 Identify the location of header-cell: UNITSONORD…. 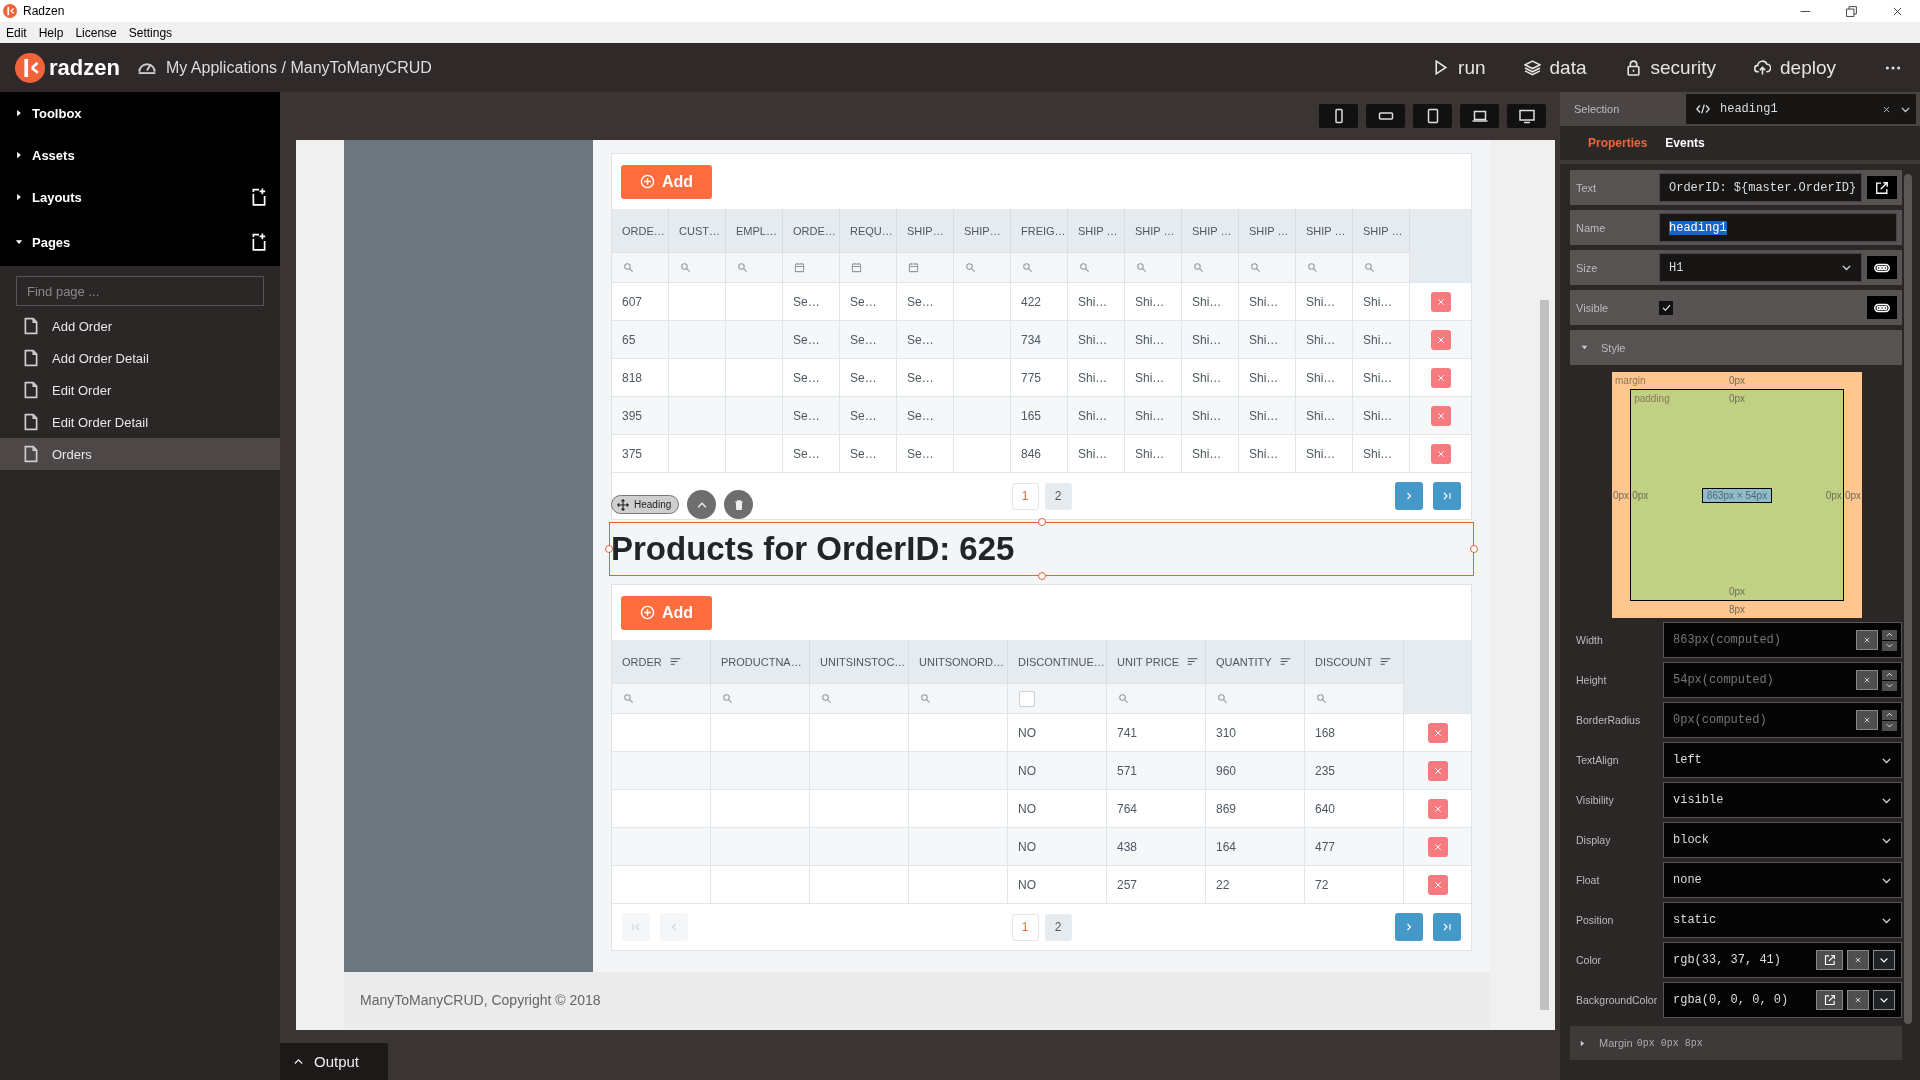
(958, 661).